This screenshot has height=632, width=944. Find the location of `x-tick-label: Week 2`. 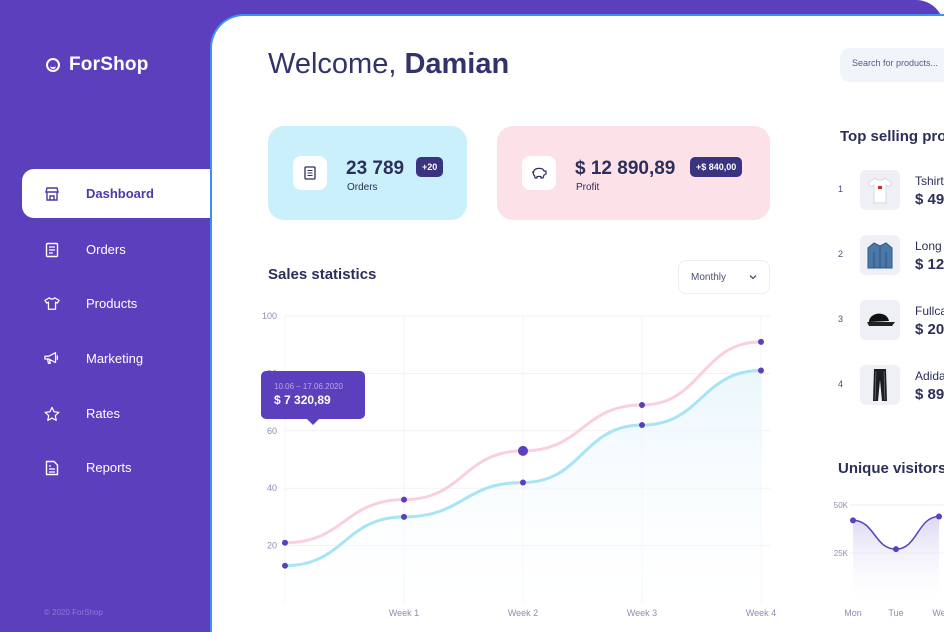

x-tick-label: Week 2 is located at coordinates (523, 613).